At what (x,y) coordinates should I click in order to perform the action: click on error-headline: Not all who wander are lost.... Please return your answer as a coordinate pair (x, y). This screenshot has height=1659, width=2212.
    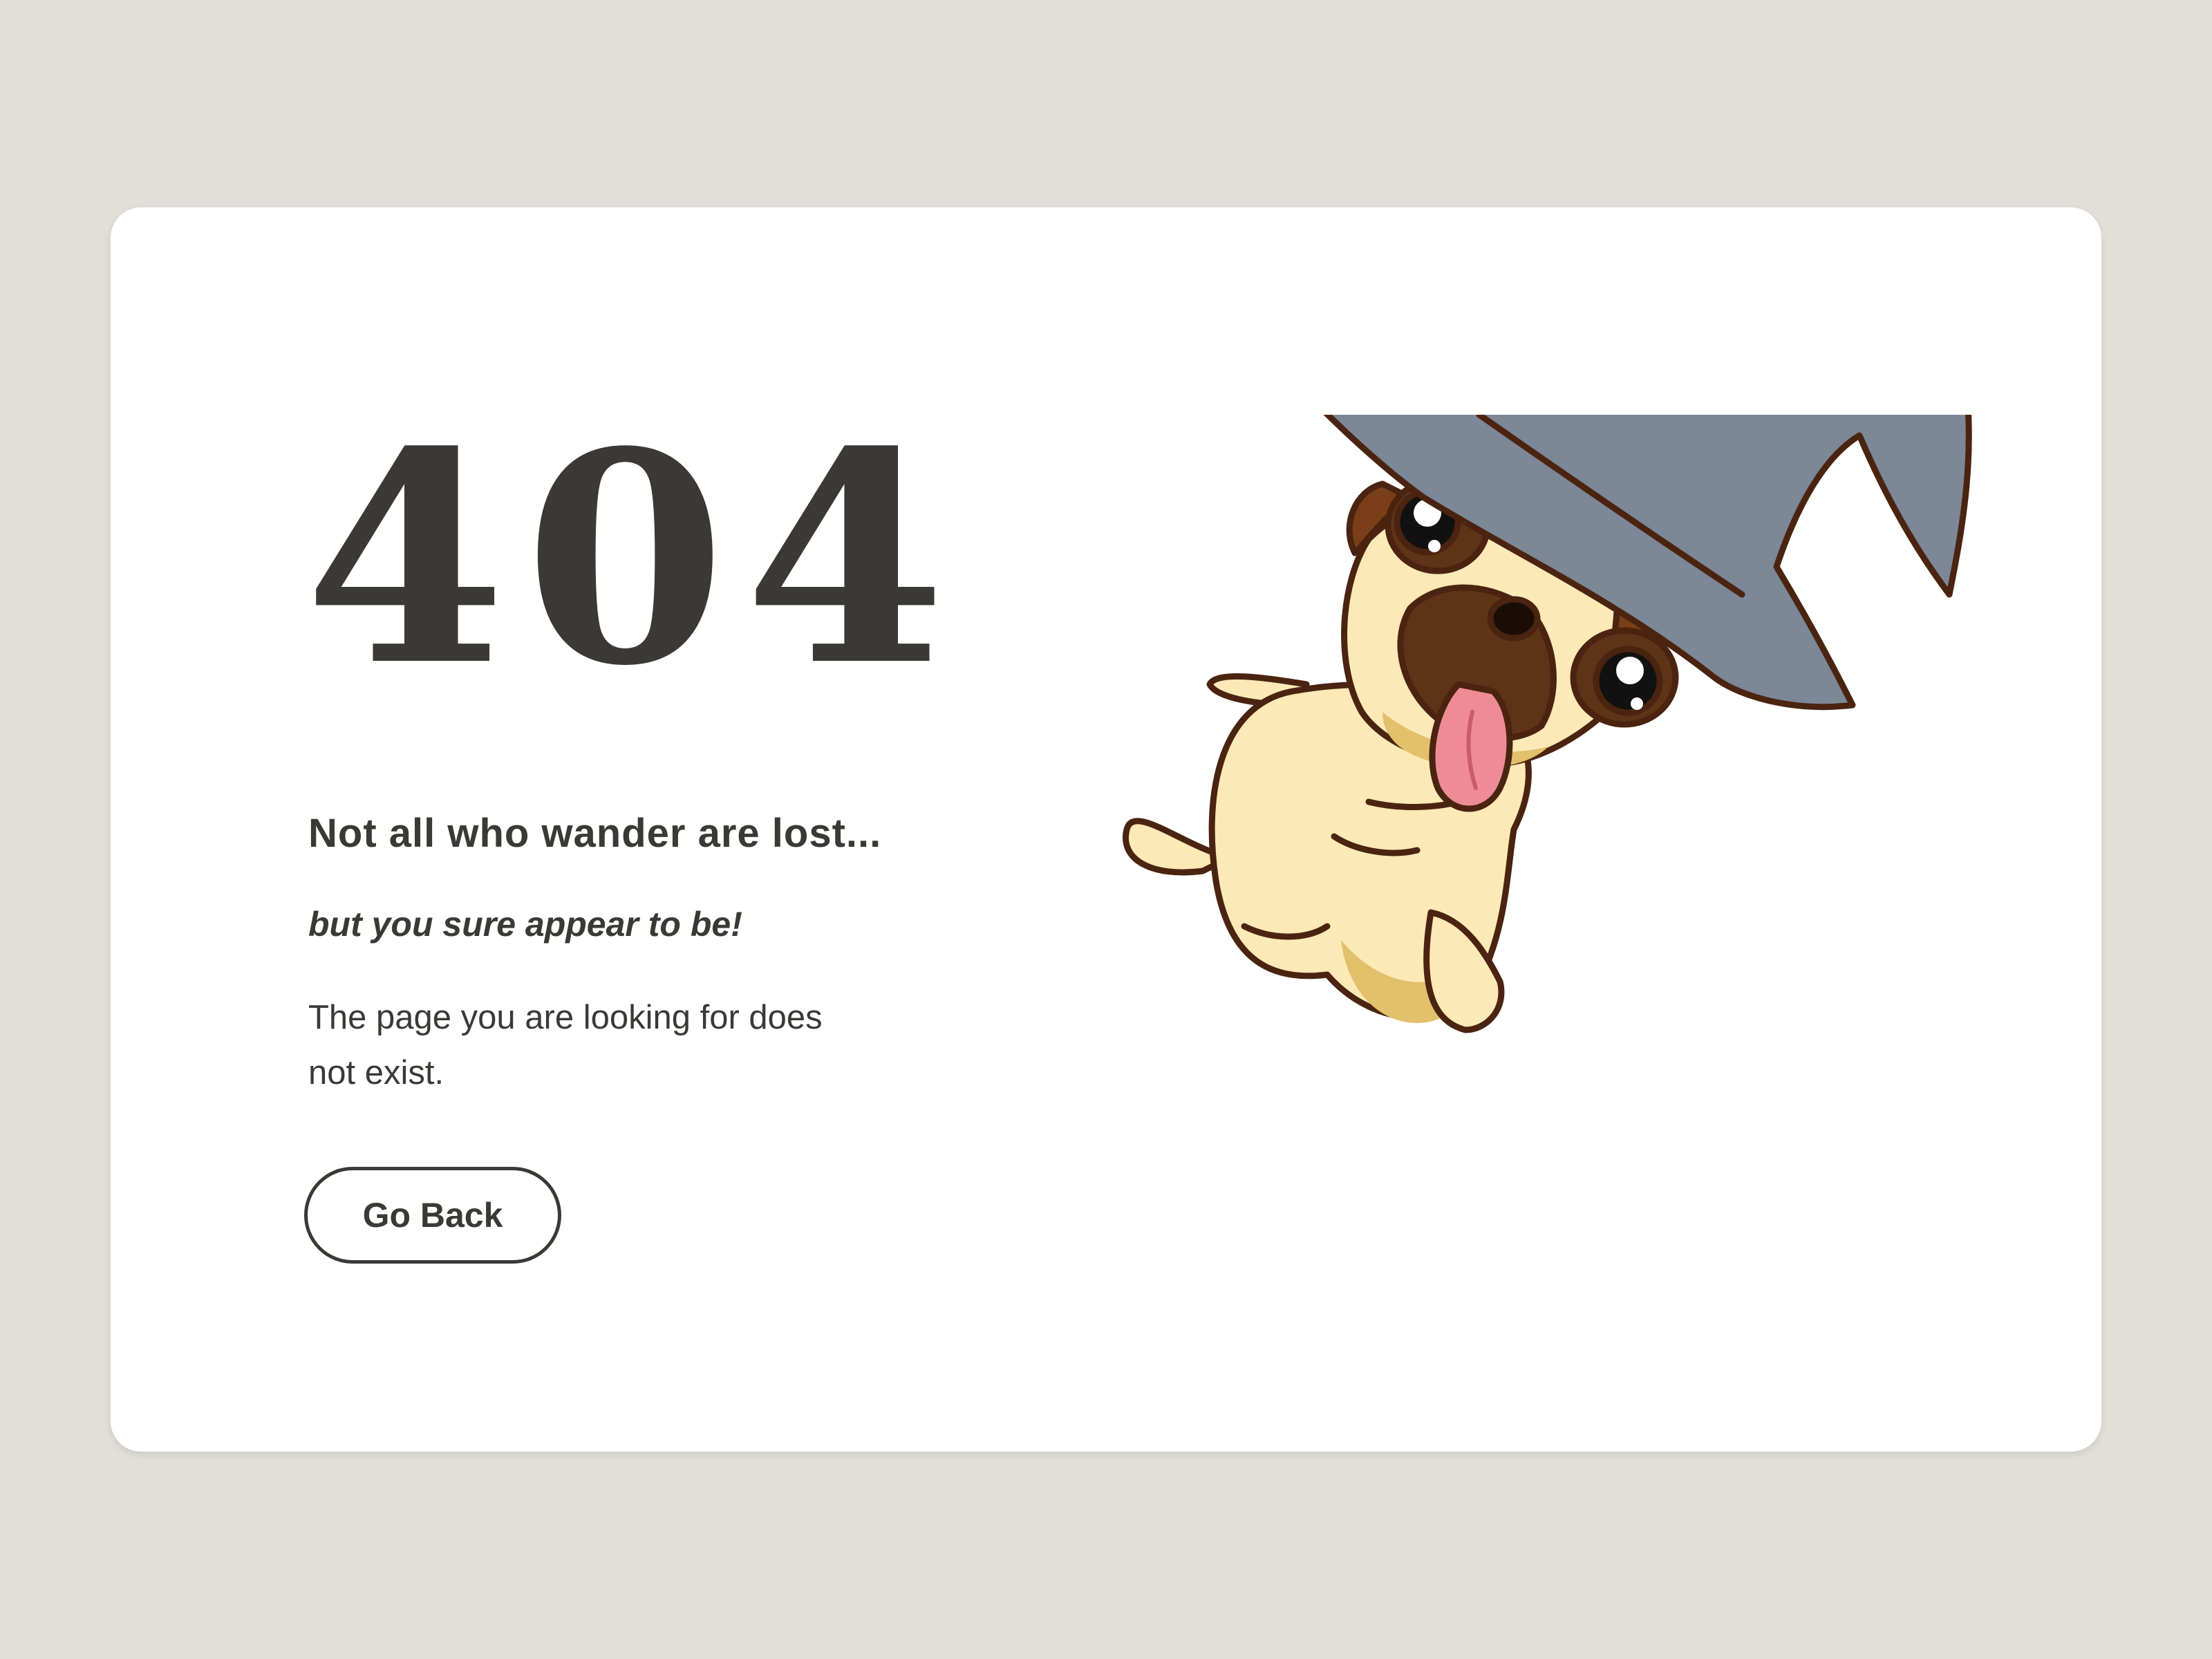
    Looking at the image, I should click on (595, 833).